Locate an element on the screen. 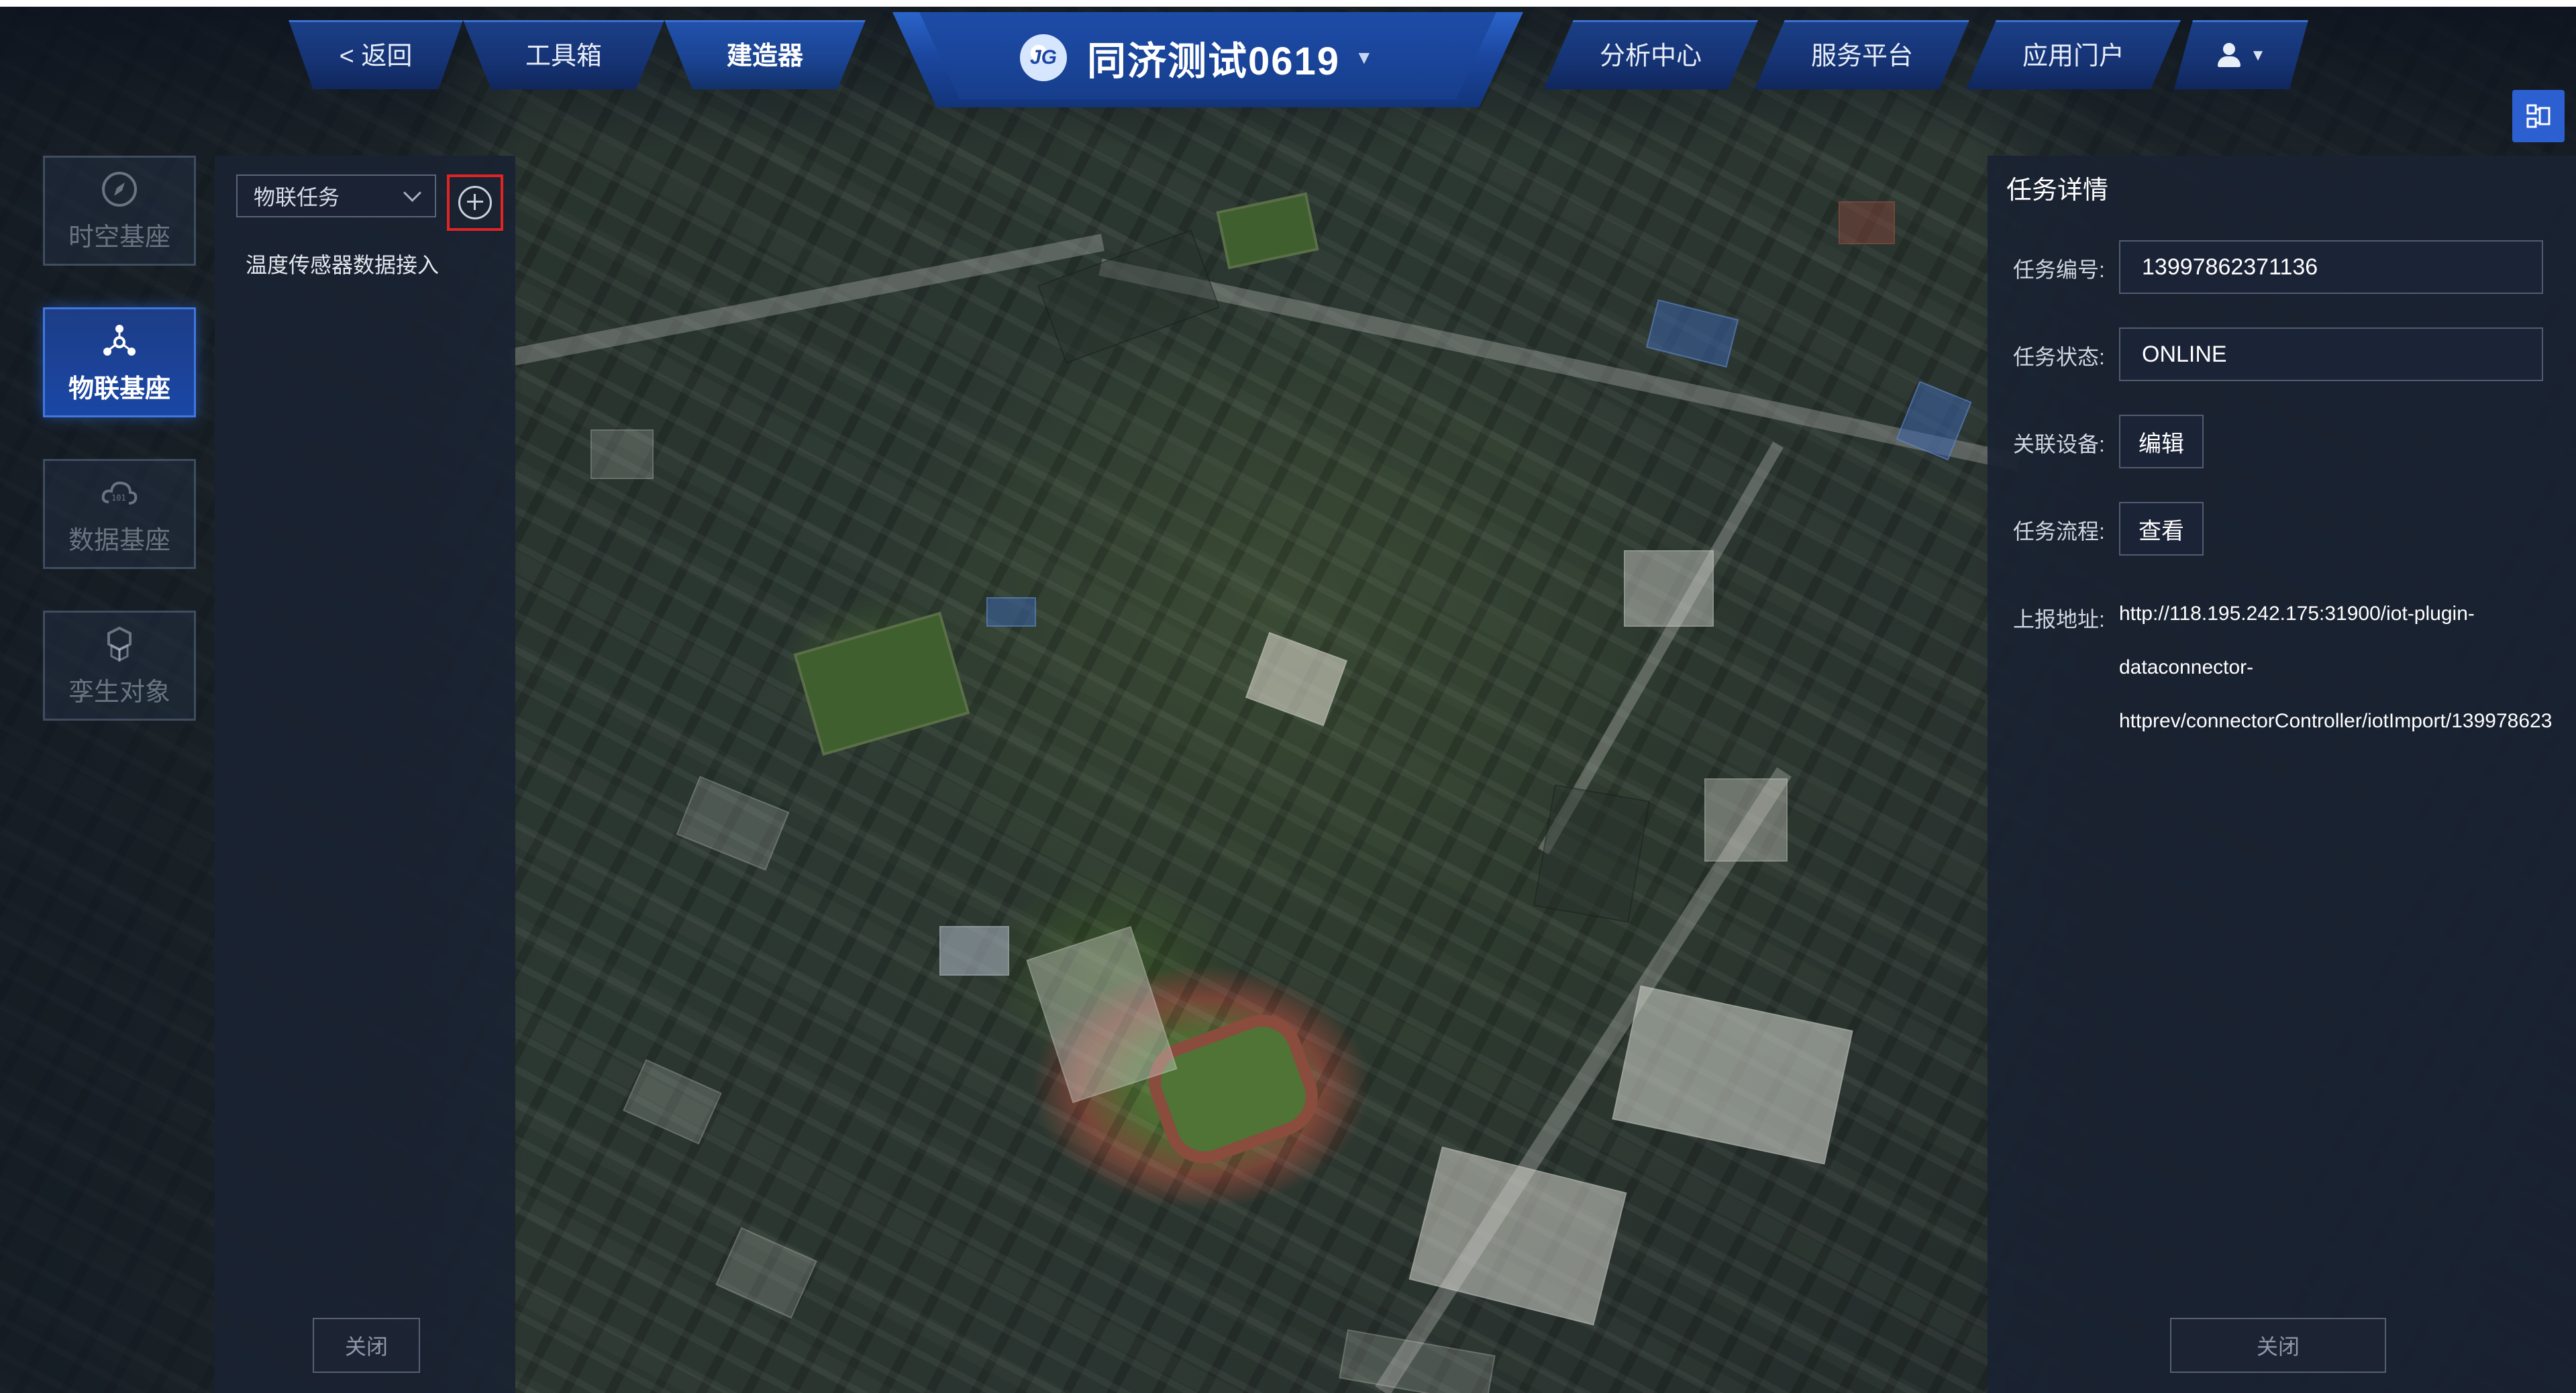 The image size is (2576, 1393). tab-builder-label: 建造器 is located at coordinates (764, 56).